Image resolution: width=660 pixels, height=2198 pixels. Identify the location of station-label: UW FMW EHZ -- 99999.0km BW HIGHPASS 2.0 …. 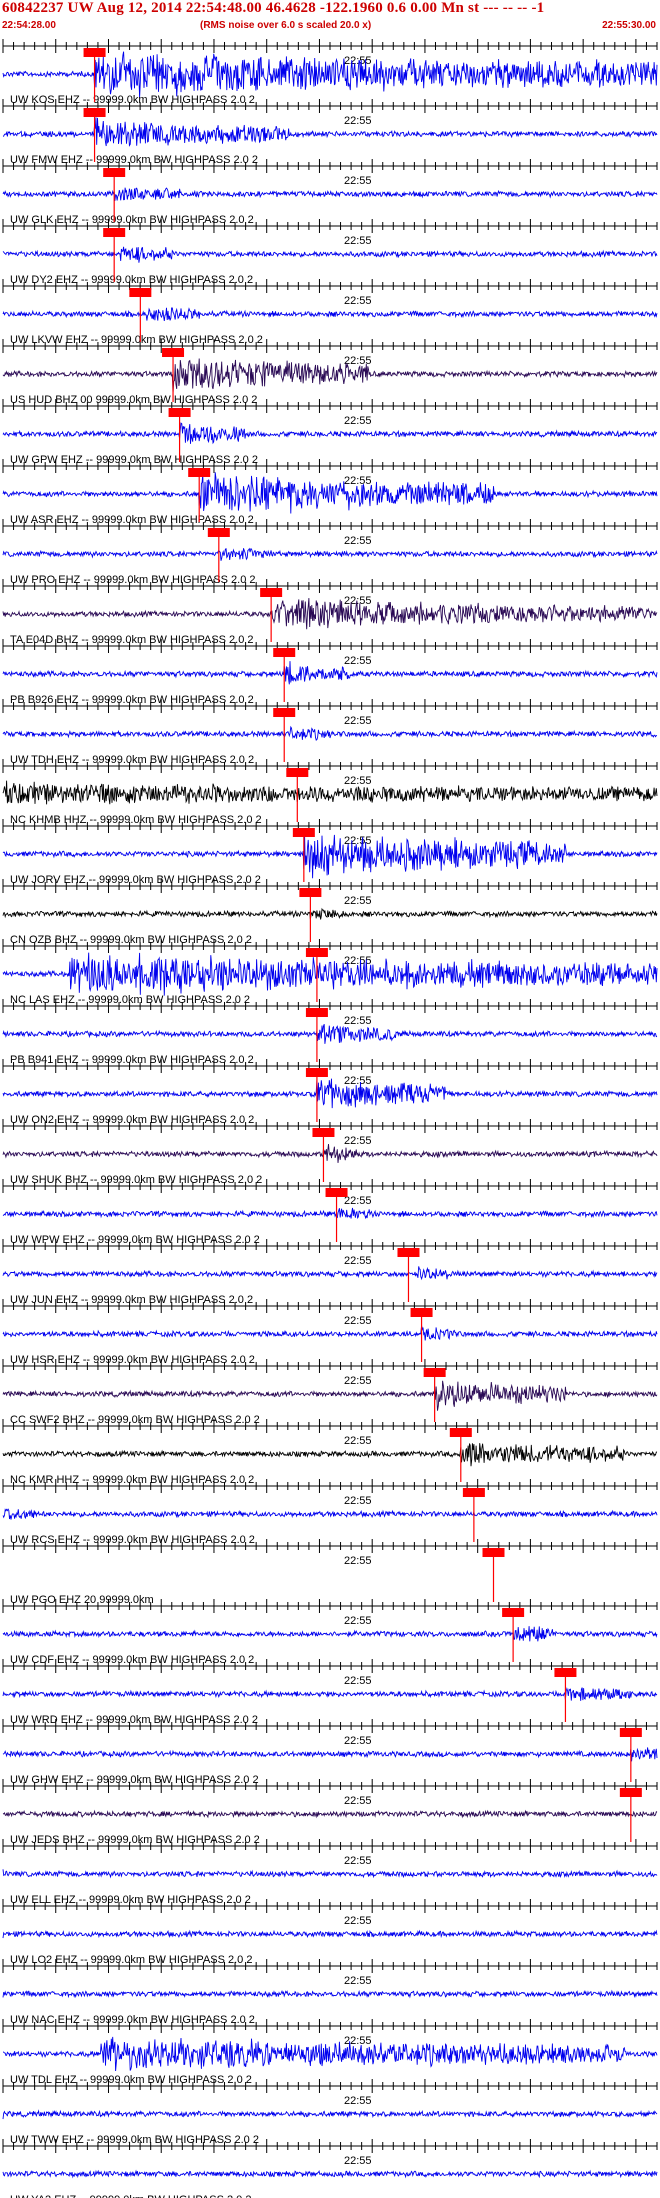
(134, 160).